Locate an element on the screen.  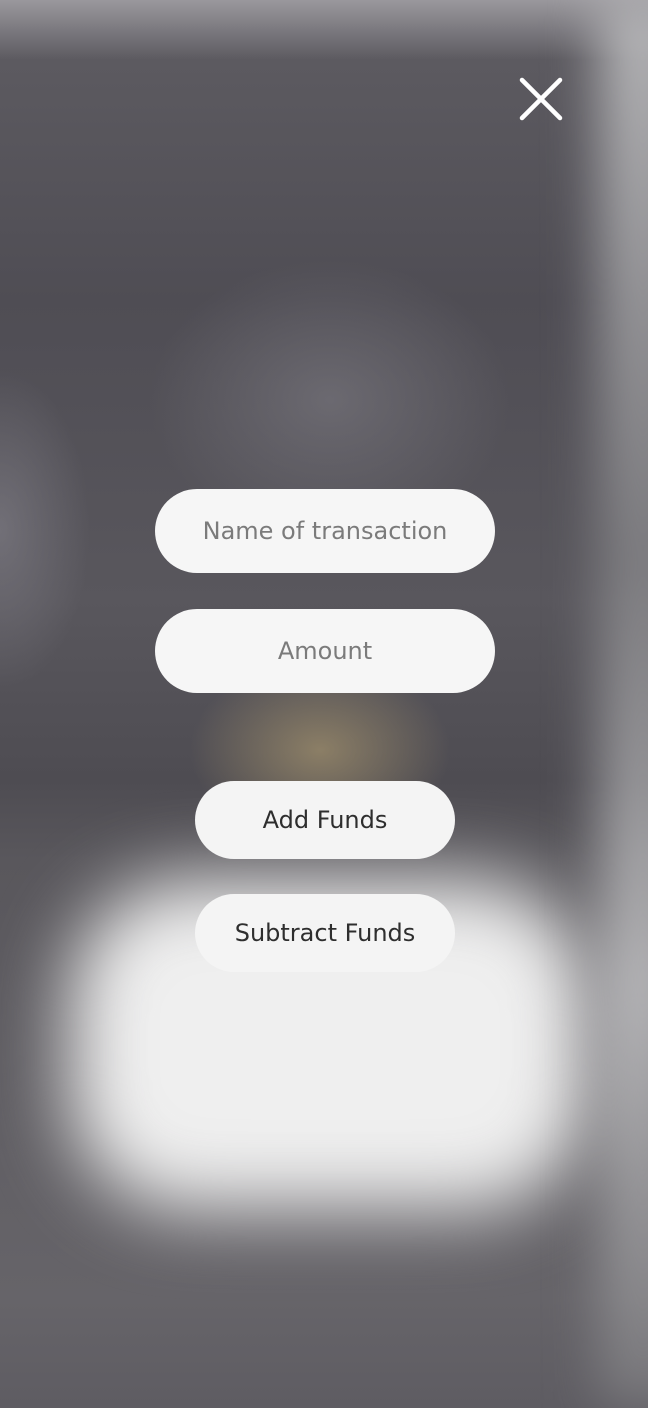
subtract-funds-button: Subtract Funds is located at coordinates (325, 933).